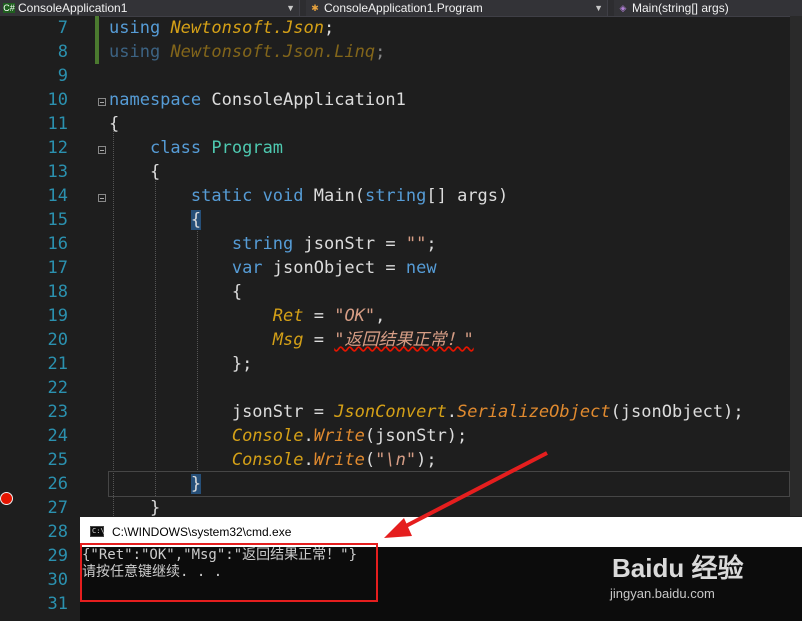  I want to click on baidu-watermark: Baidu 经验 jingyan.baidu.com, so click(677, 574).